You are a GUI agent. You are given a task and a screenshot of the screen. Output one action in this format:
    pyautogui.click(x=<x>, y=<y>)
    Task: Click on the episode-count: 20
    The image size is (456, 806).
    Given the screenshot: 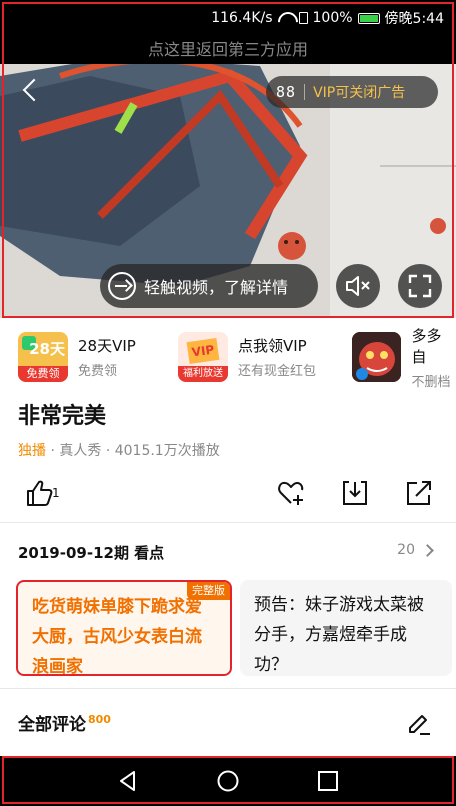 What is the action you would take?
    pyautogui.click(x=406, y=550)
    